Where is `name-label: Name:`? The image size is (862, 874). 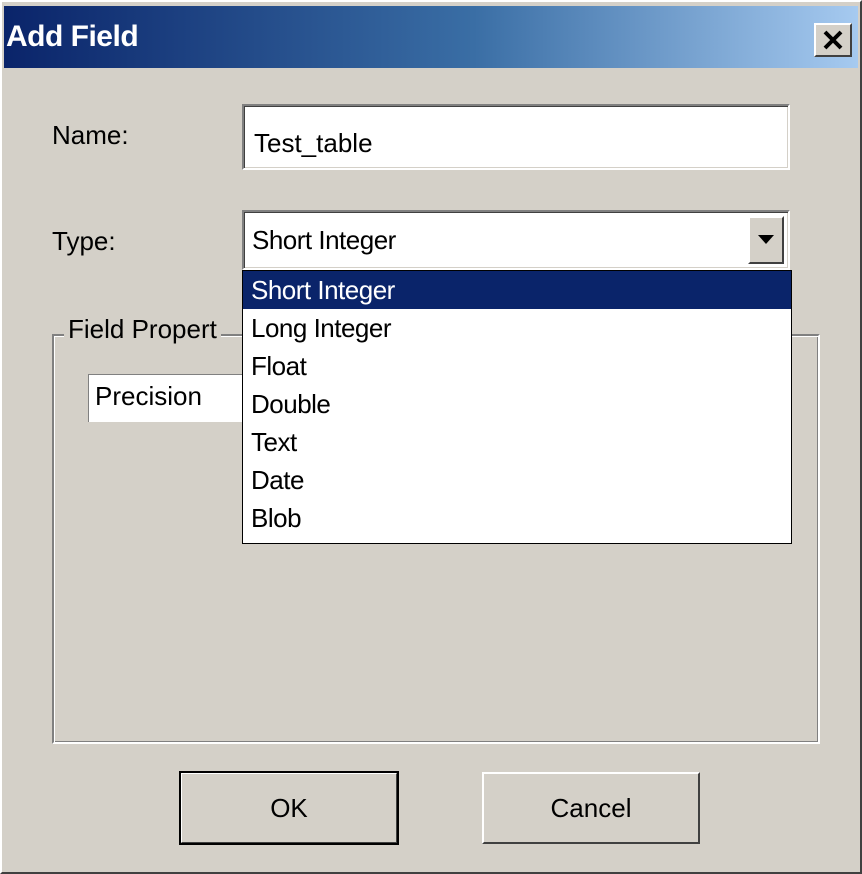 name-label: Name: is located at coordinates (90, 135).